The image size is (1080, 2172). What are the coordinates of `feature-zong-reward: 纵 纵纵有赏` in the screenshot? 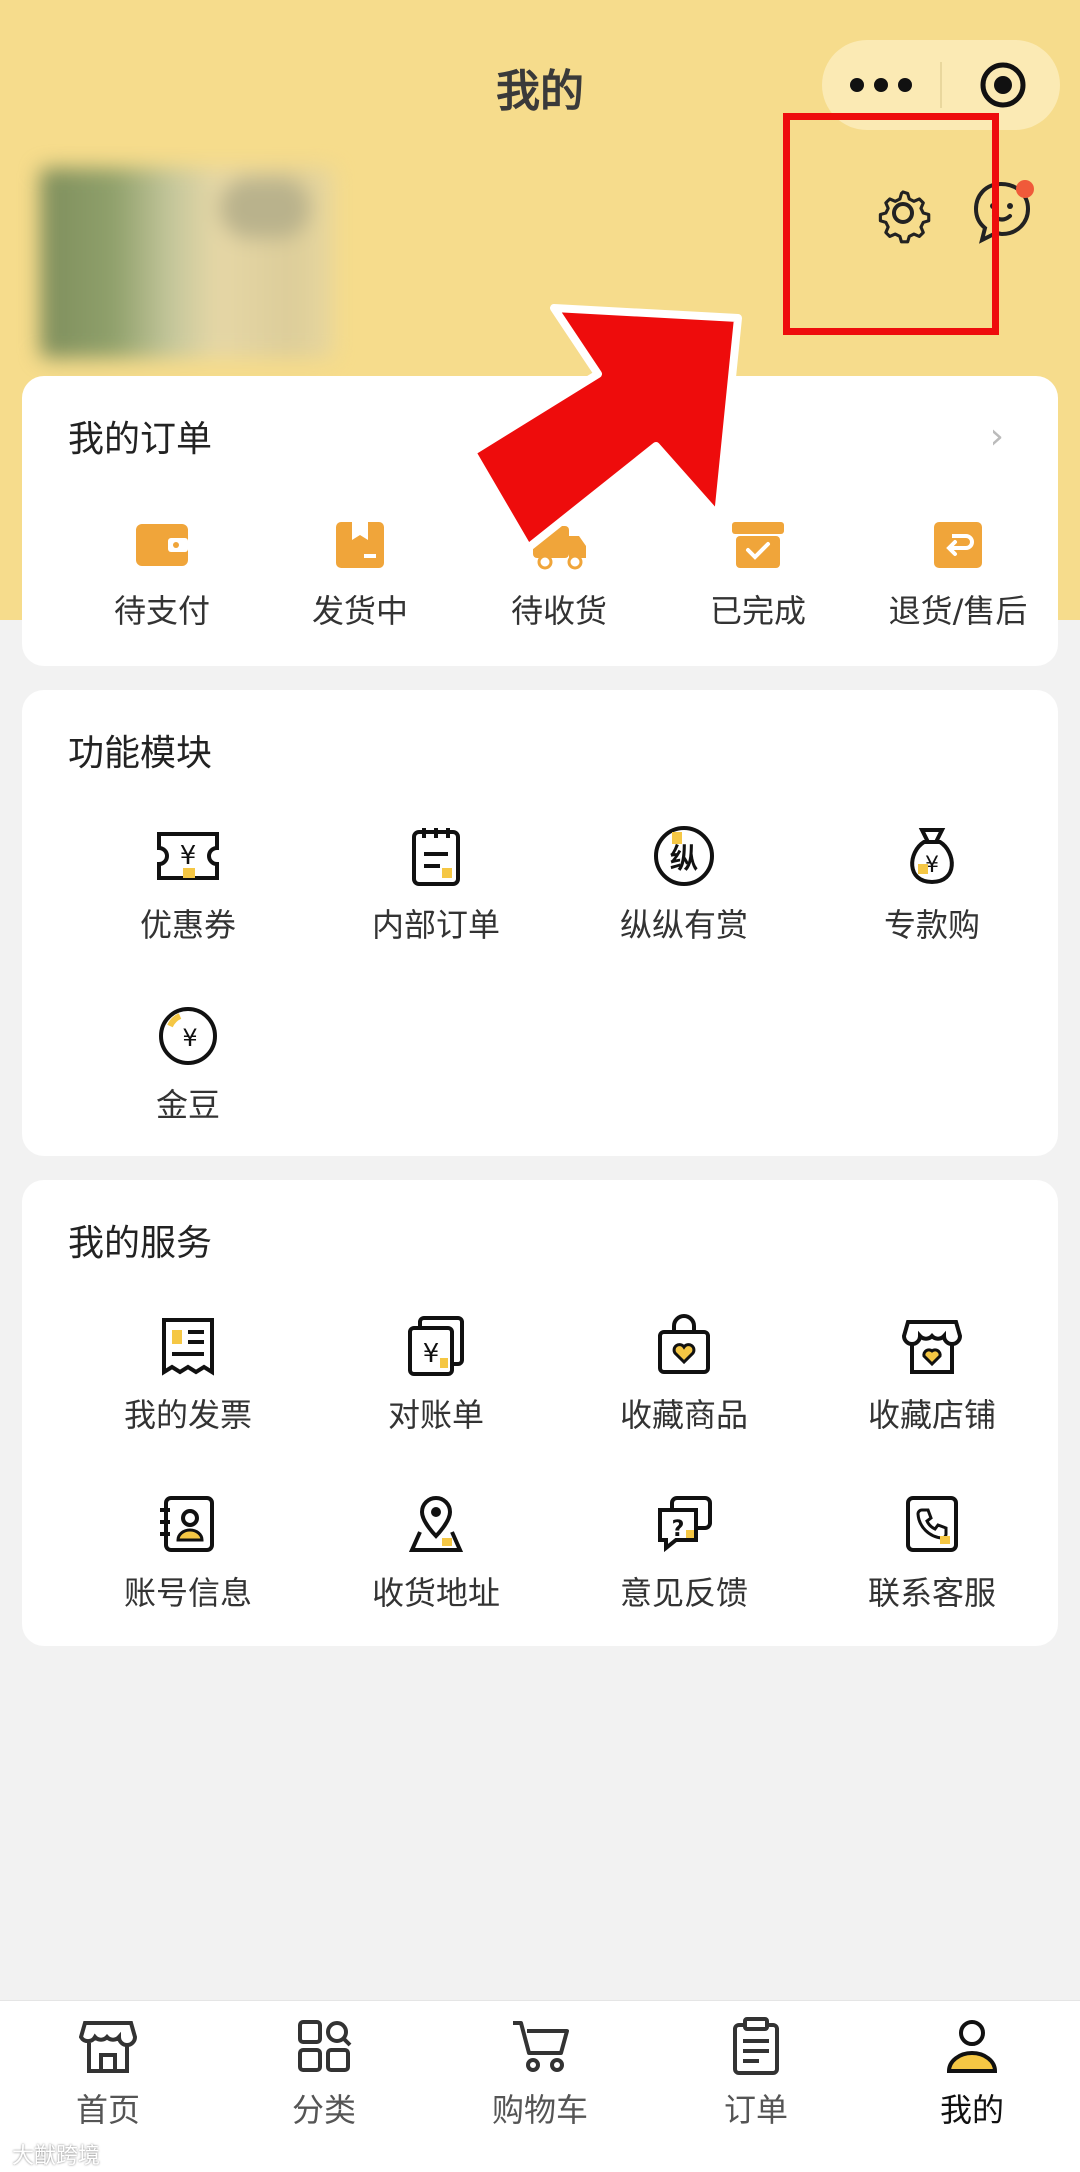 It's located at (684, 885).